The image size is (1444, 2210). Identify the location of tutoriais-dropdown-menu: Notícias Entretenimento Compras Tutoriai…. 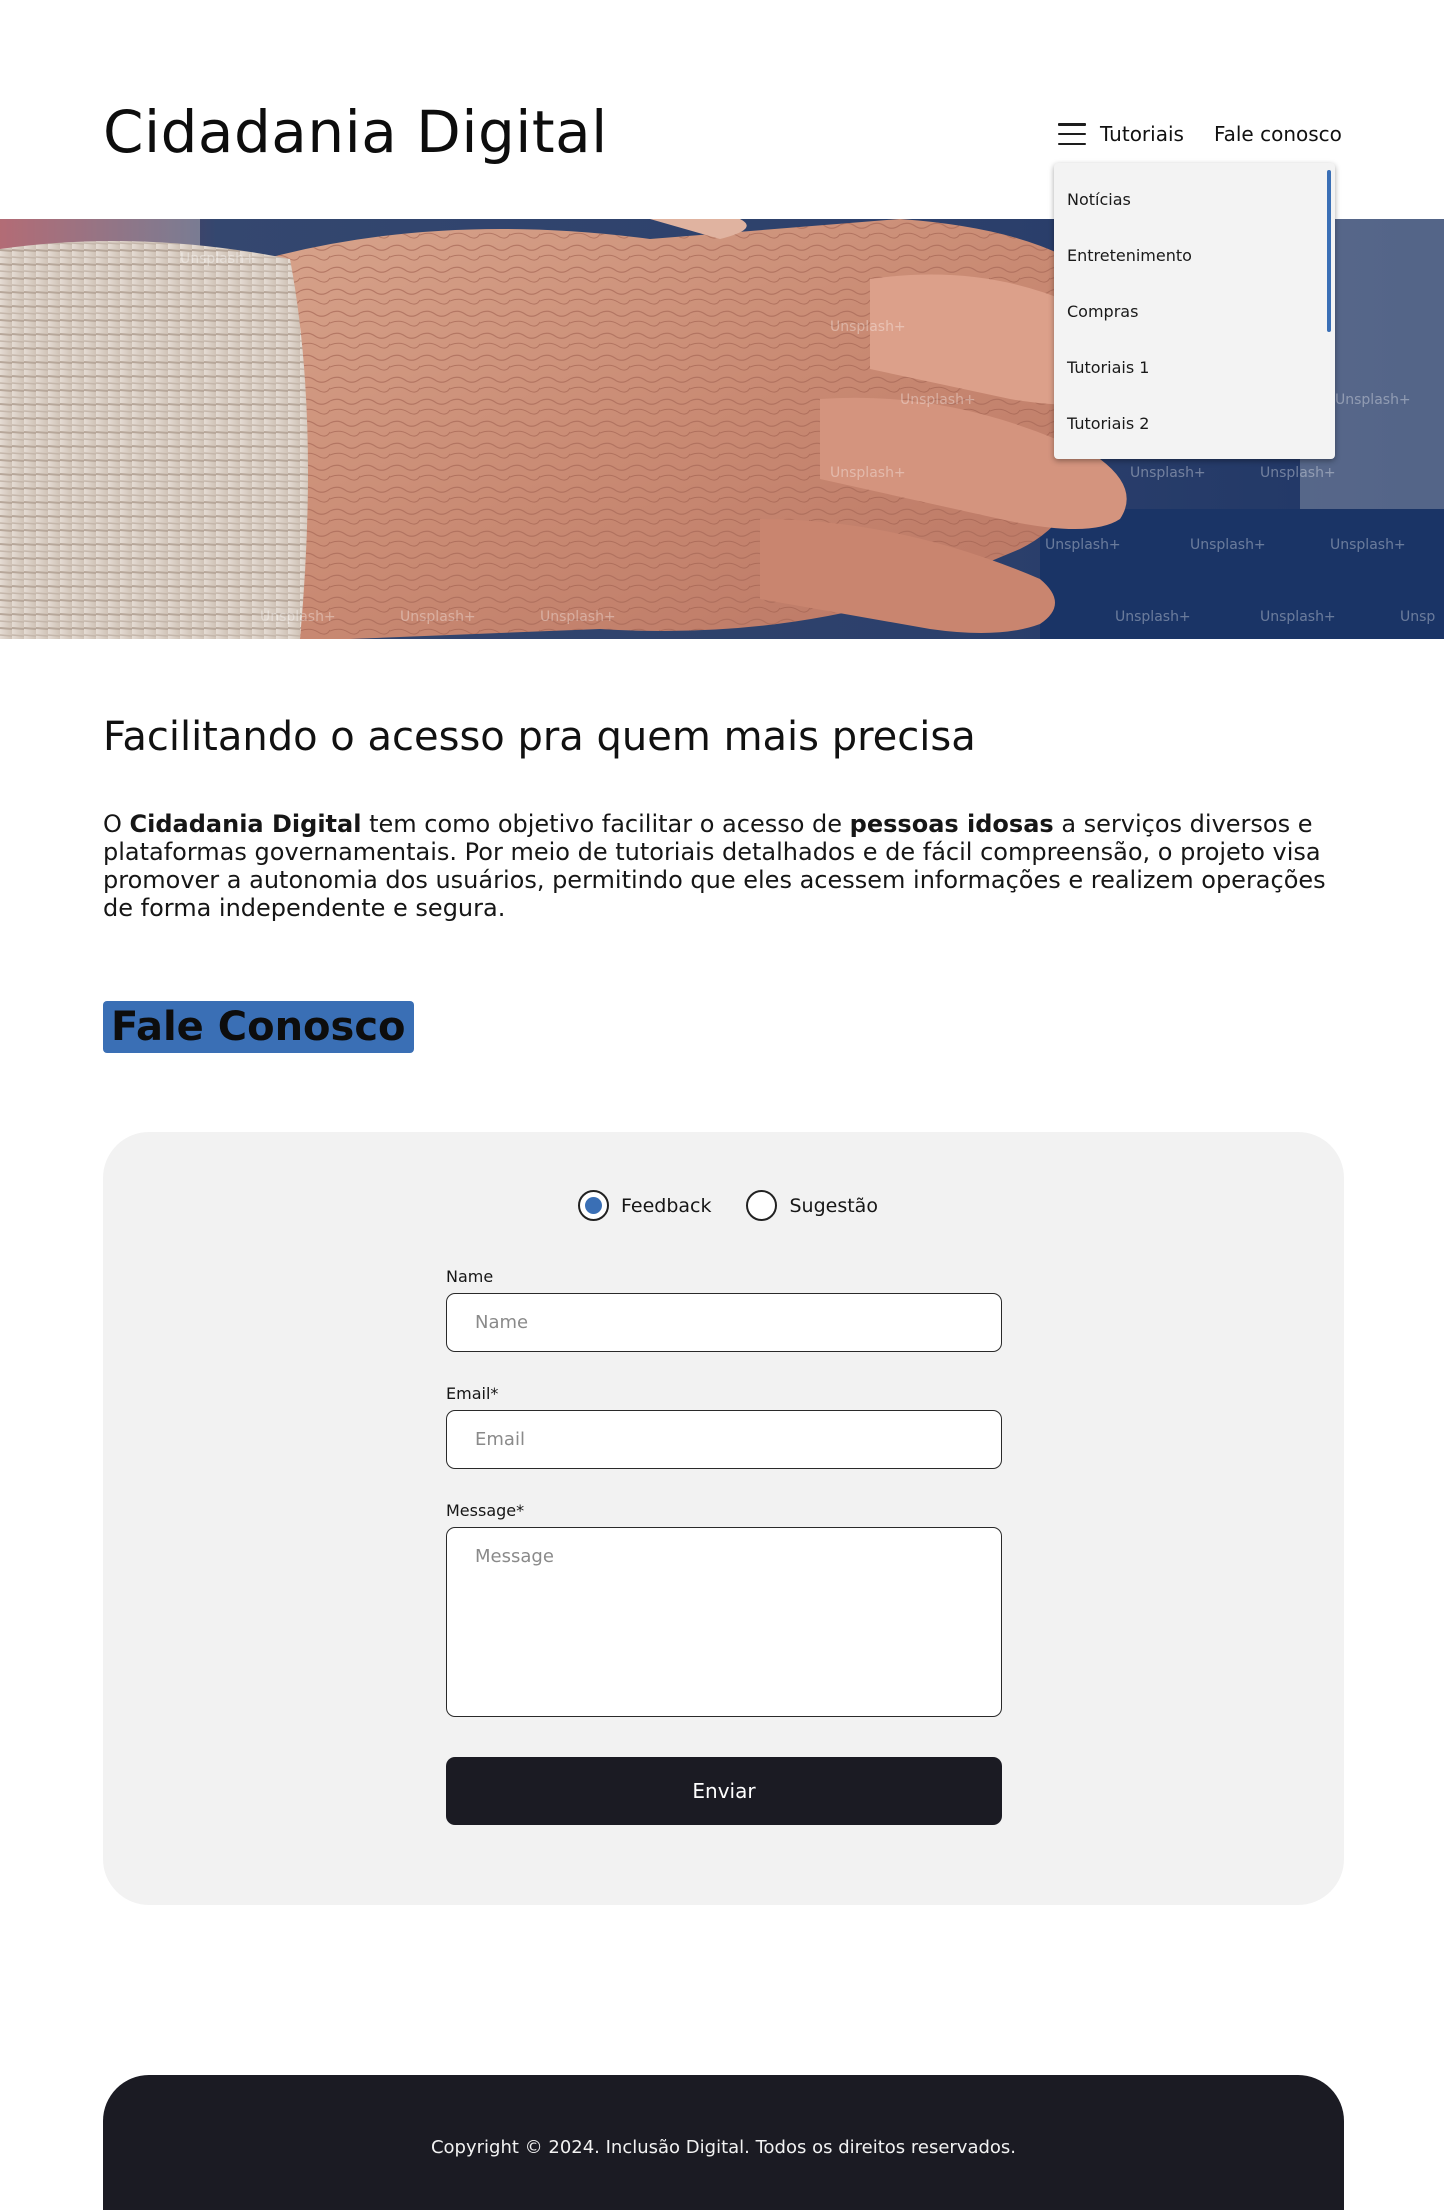
(1194, 311).